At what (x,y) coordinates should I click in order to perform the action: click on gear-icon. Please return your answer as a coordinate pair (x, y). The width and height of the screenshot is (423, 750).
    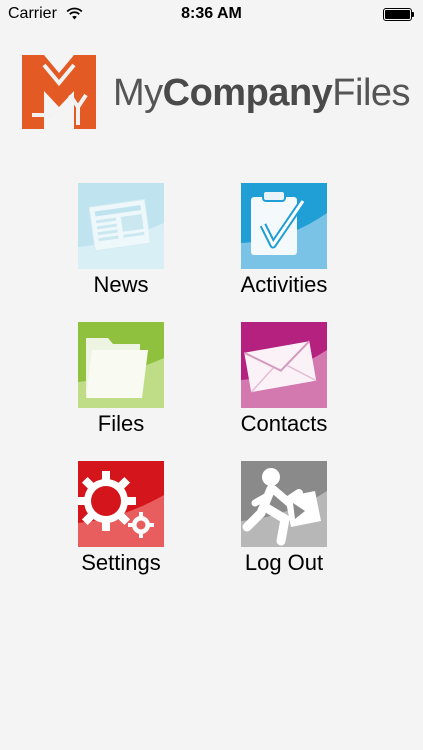
    Looking at the image, I should click on (121, 504).